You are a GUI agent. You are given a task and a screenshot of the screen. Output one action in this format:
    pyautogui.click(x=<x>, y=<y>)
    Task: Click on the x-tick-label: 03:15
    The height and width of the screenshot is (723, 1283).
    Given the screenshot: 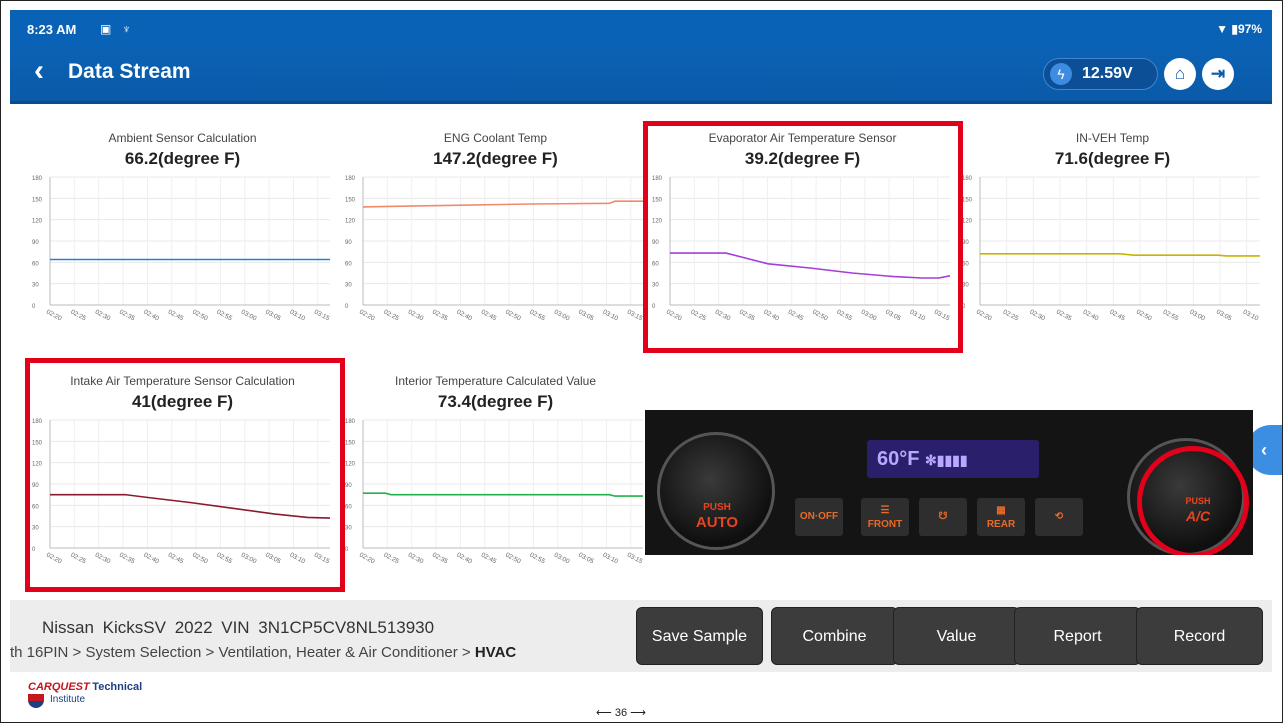 What is the action you would take?
    pyautogui.click(x=322, y=316)
    